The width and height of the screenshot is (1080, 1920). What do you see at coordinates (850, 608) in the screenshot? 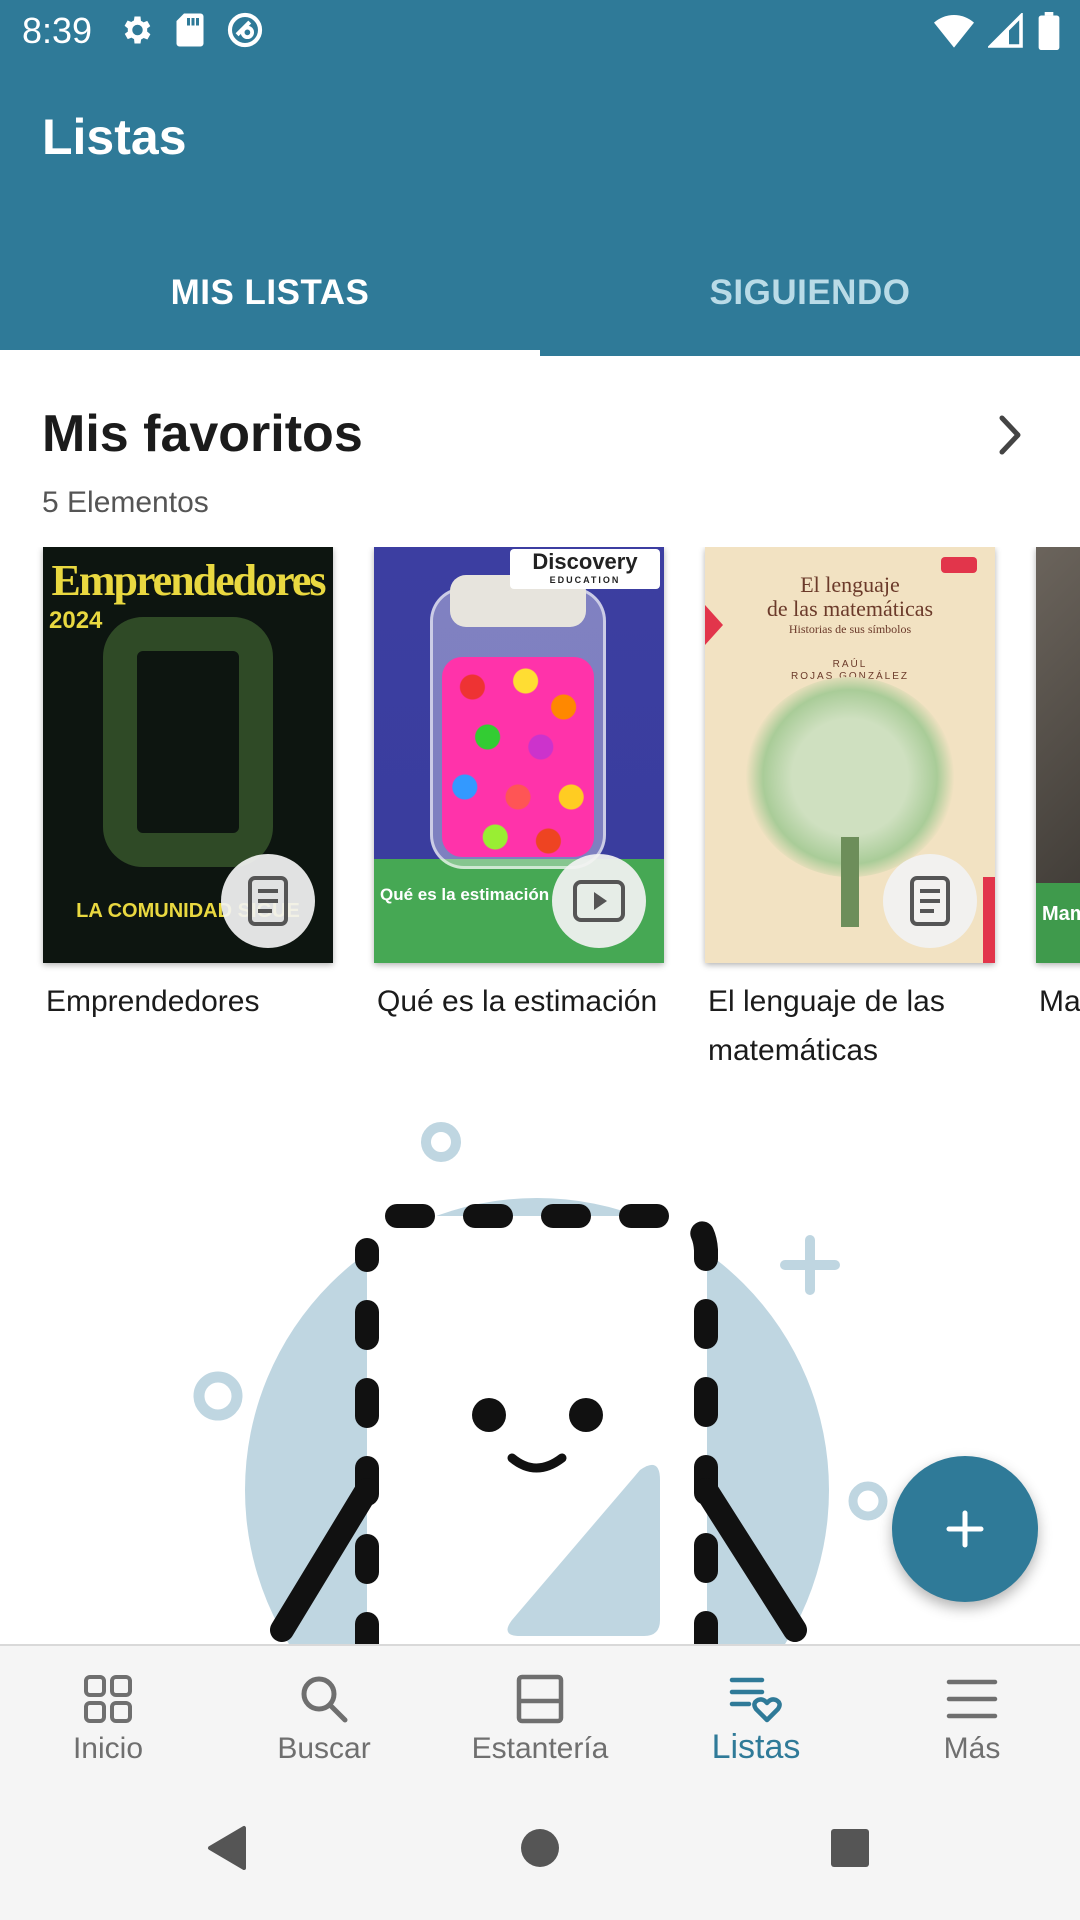
I see `cover-title-line2: de las matemáticas` at bounding box center [850, 608].